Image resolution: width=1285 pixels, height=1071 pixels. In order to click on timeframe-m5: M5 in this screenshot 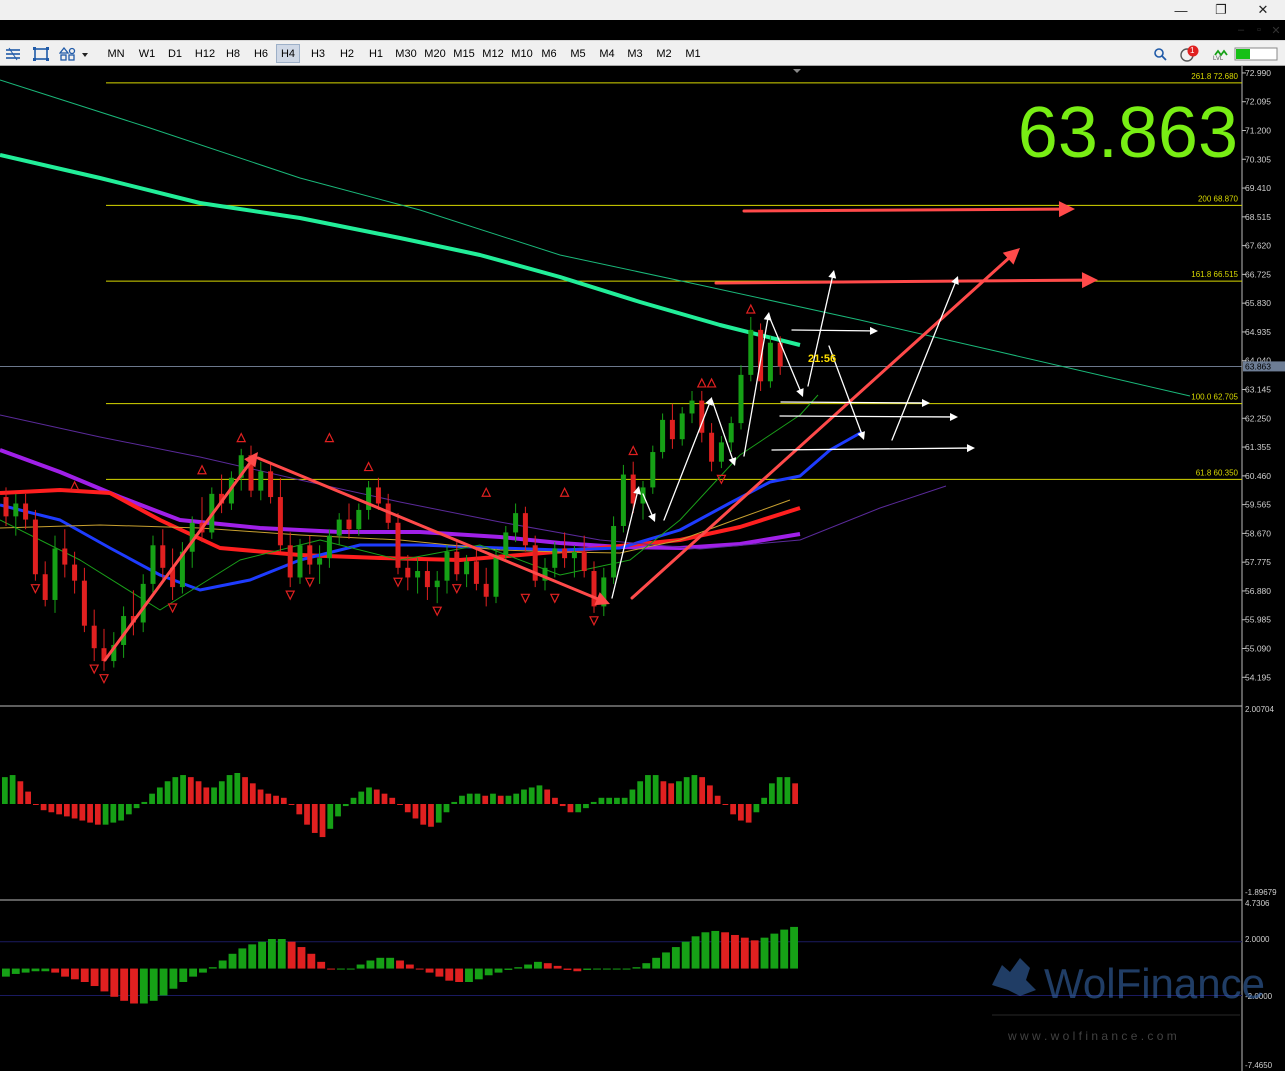, I will do `click(578, 53)`.